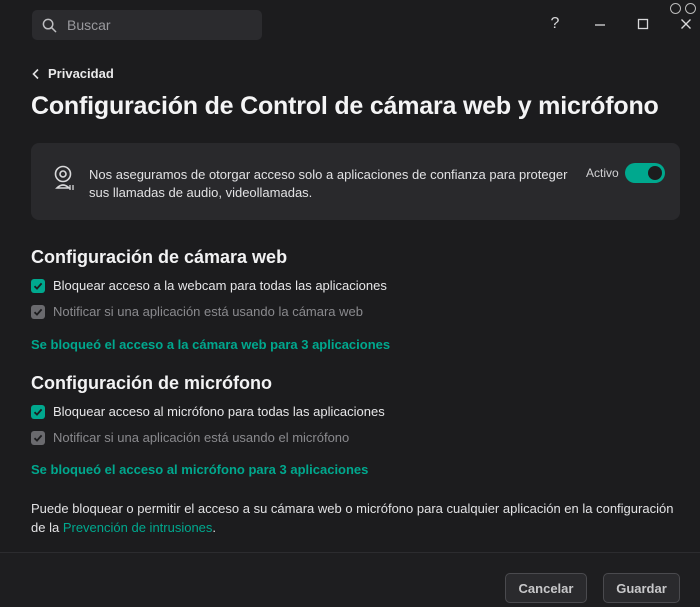 The height and width of the screenshot is (607, 700). Describe the element at coordinates (214, 527) in the screenshot. I see `footnote-suffix: .` at that location.